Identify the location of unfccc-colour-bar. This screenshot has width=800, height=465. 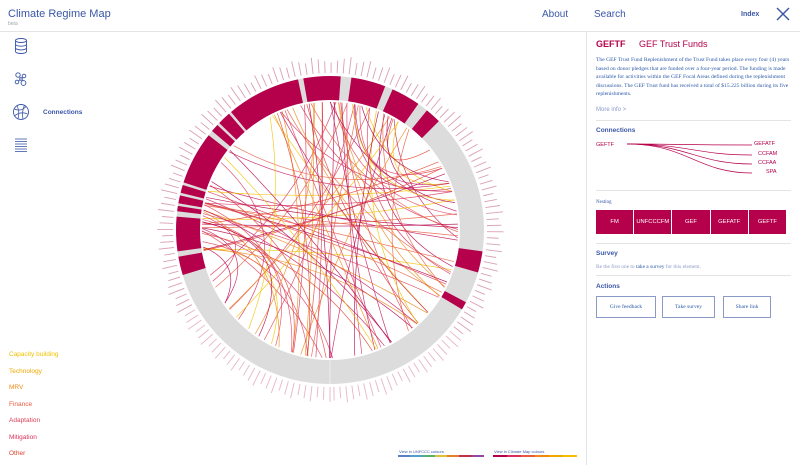
(441, 456).